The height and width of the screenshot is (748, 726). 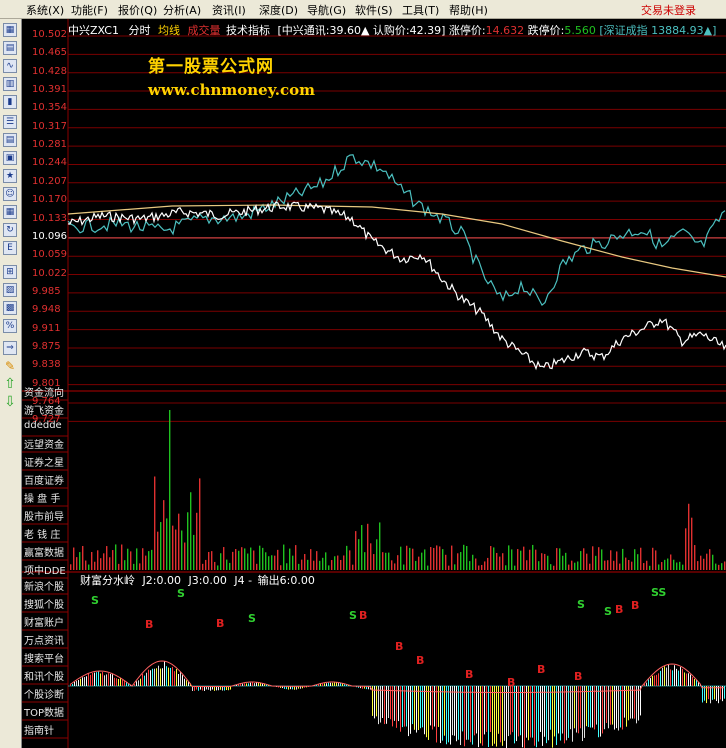 What do you see at coordinates (42, 533) in the screenshot?
I see `side-link: 老 钱 庄` at bounding box center [42, 533].